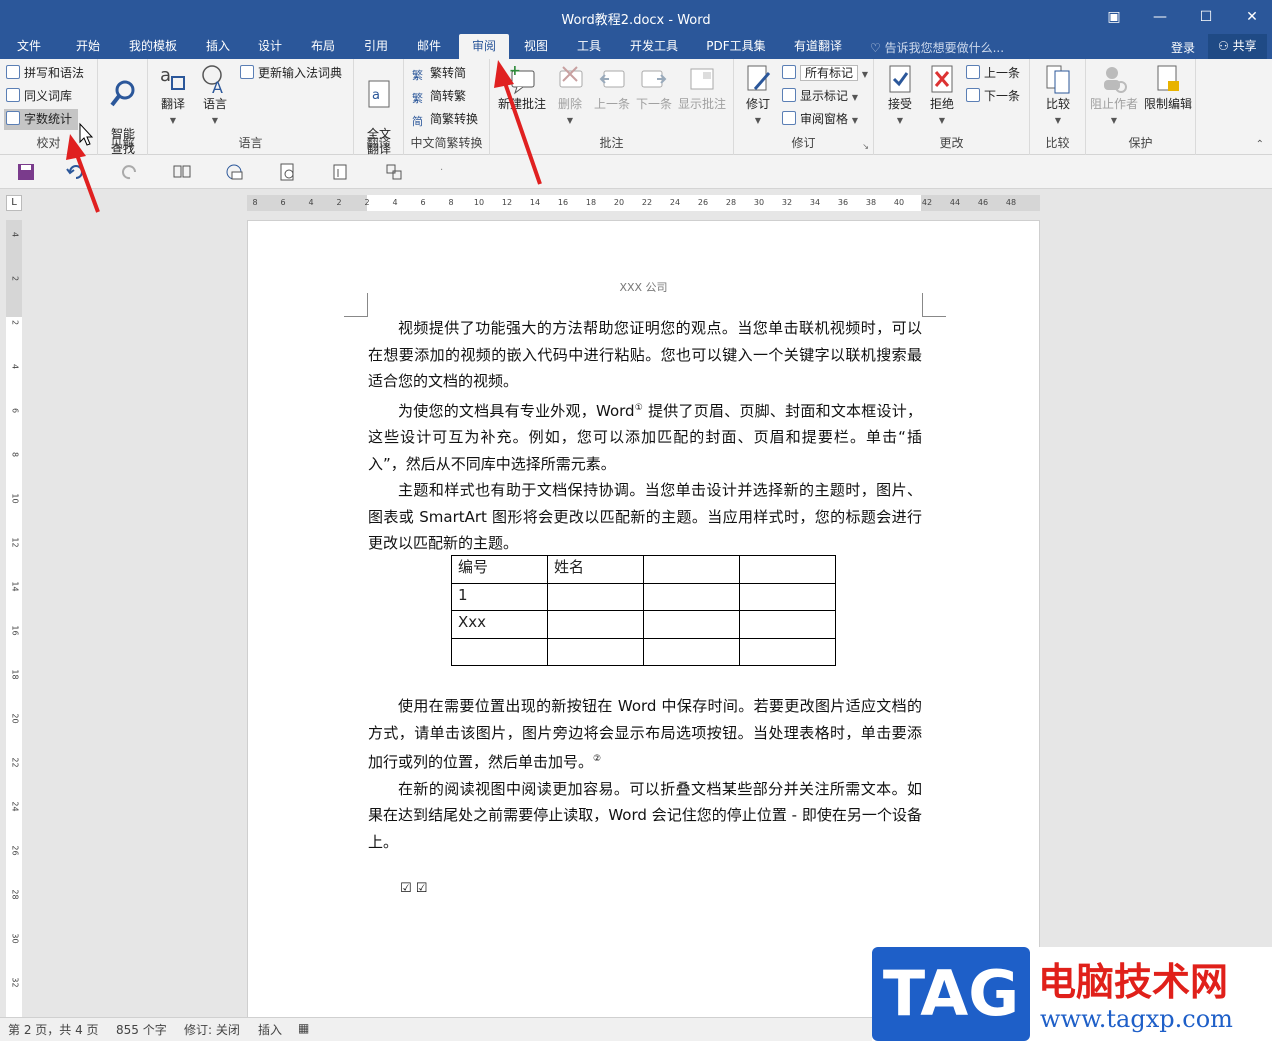 The height and width of the screenshot is (1041, 1272). What do you see at coordinates (340, 172) in the screenshot?
I see `touch-mode-icon` at bounding box center [340, 172].